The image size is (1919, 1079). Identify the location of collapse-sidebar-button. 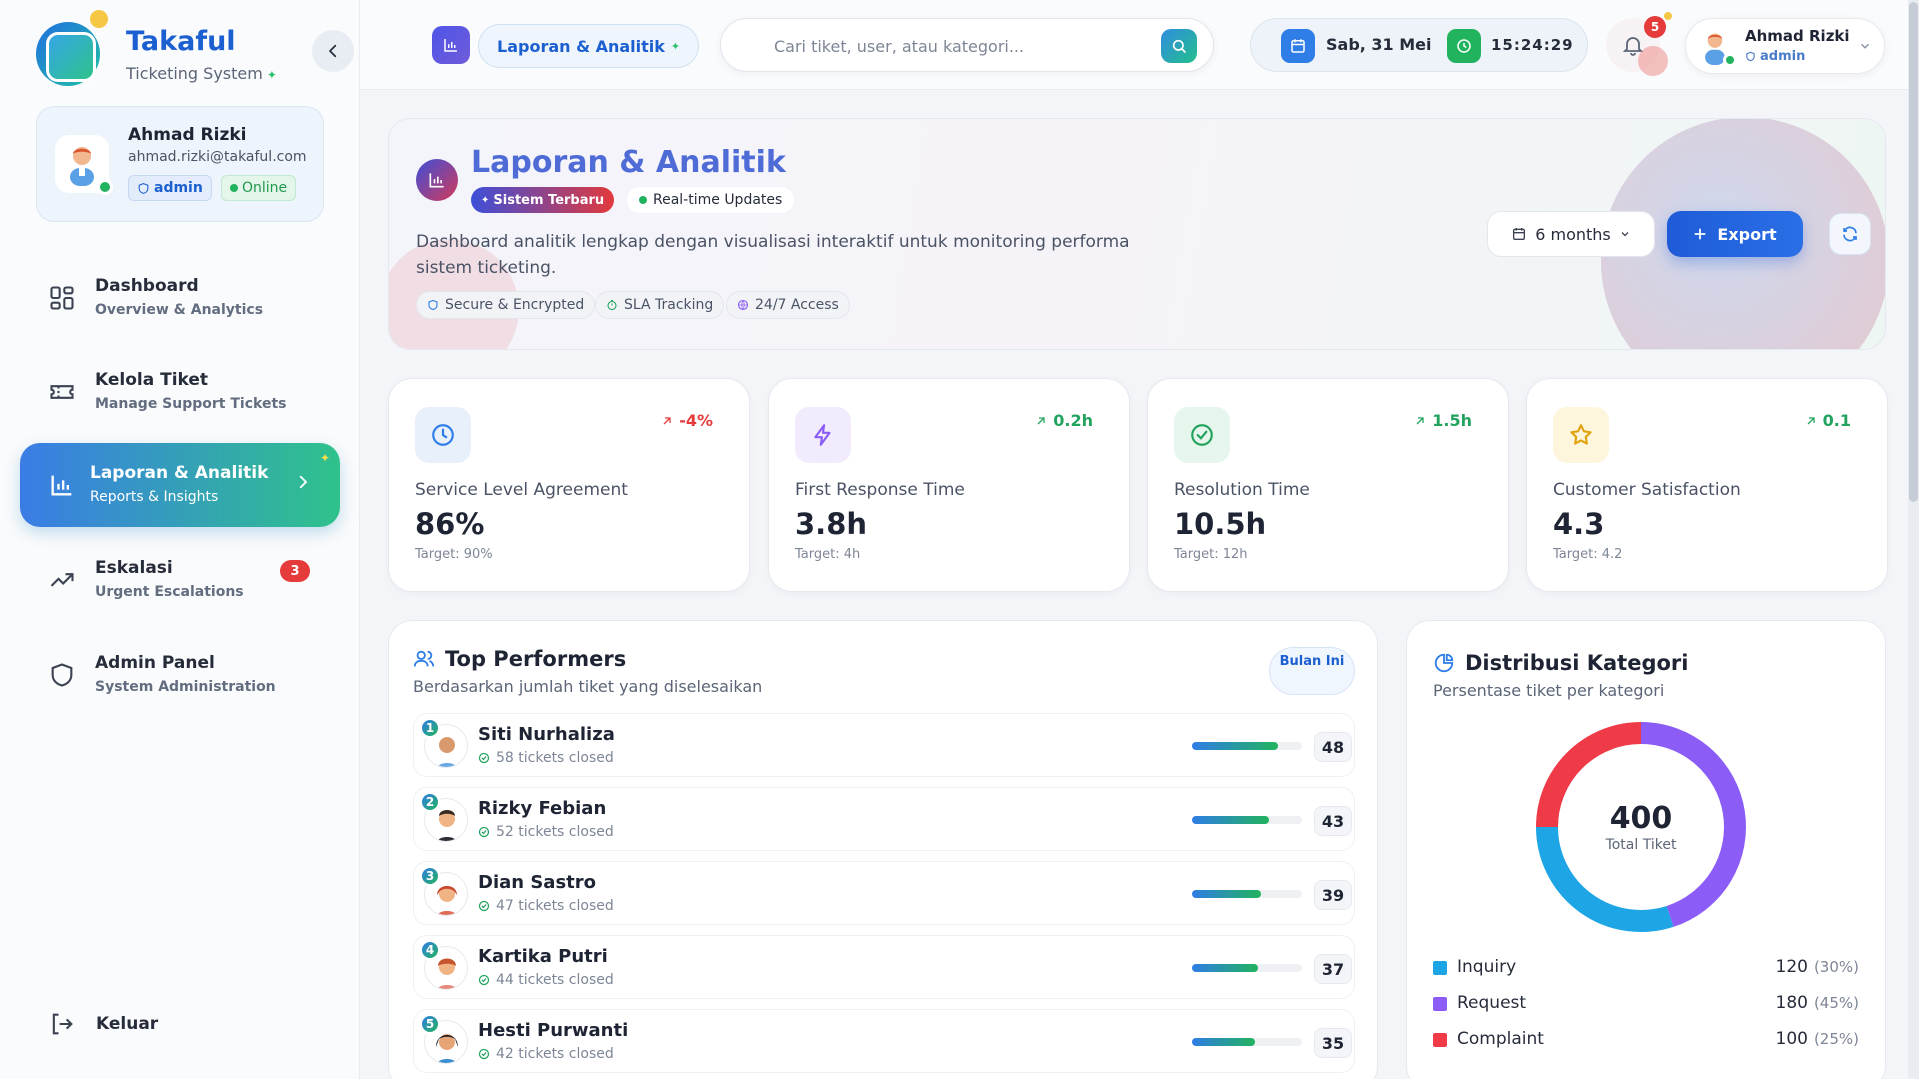
(333, 51).